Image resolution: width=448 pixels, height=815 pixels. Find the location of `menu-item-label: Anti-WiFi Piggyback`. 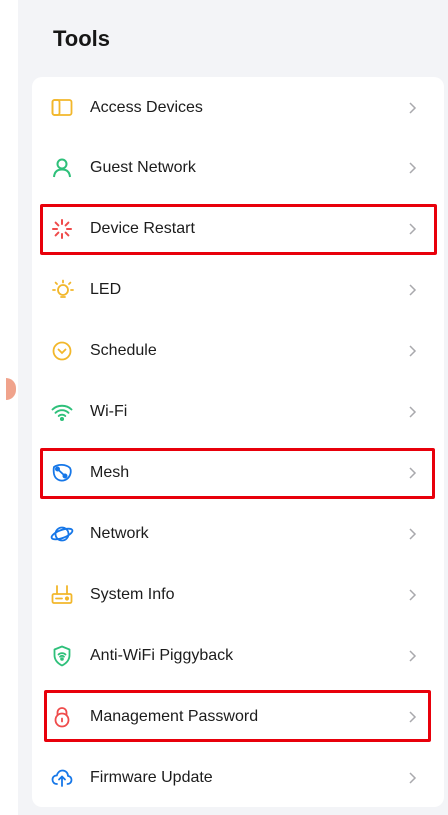

menu-item-label: Anti-WiFi Piggyback is located at coordinates (162, 655).